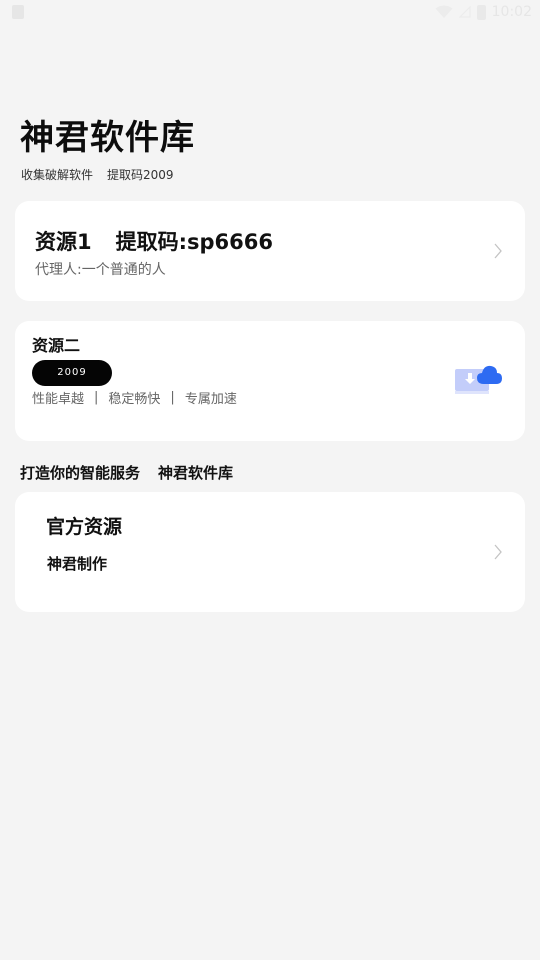 The width and height of the screenshot is (540, 960). Describe the element at coordinates (107, 138) in the screenshot. I see `app-title: 神君软件库` at that location.